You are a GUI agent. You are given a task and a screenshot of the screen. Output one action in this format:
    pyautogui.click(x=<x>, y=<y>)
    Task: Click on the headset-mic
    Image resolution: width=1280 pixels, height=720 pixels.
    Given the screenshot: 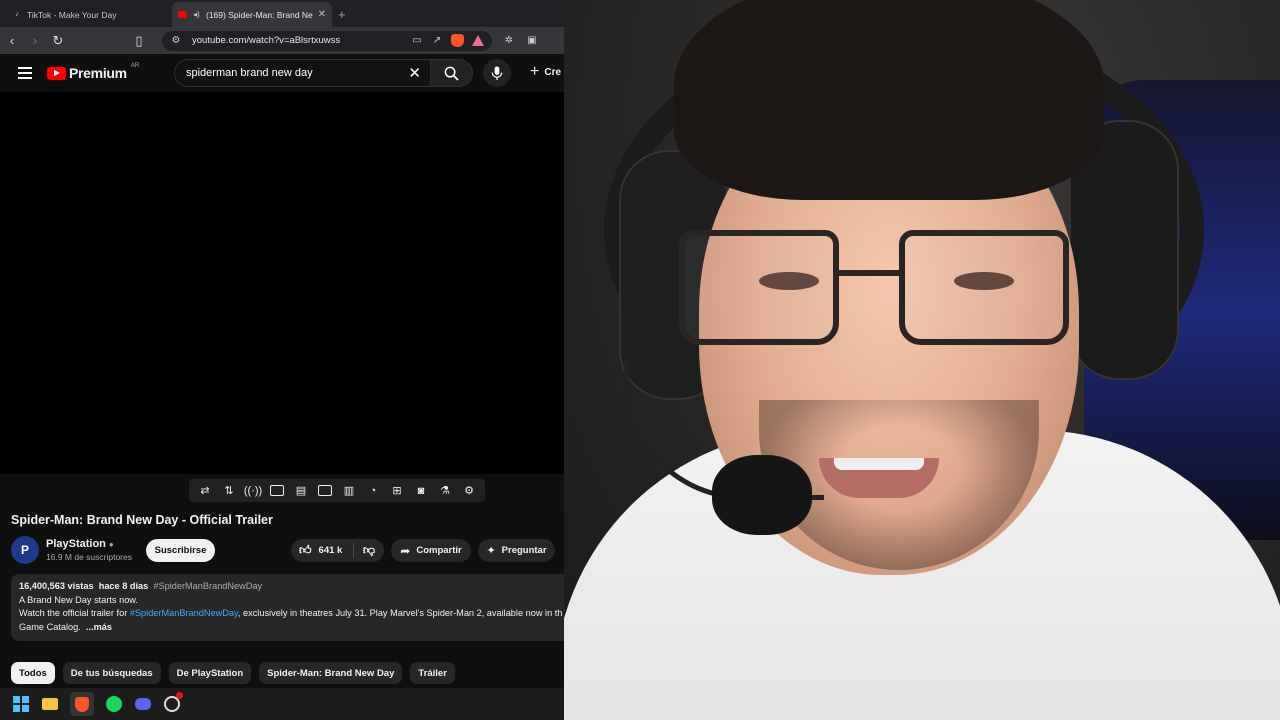 What is the action you would take?
    pyautogui.click(x=762, y=495)
    